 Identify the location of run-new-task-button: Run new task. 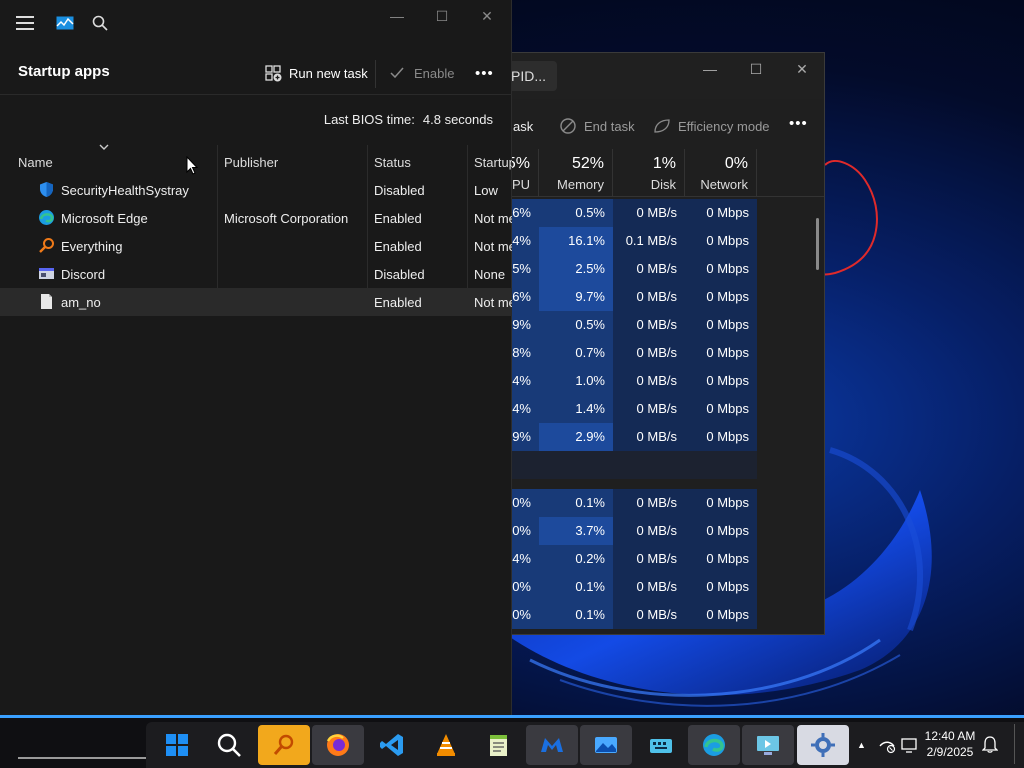
(328, 74).